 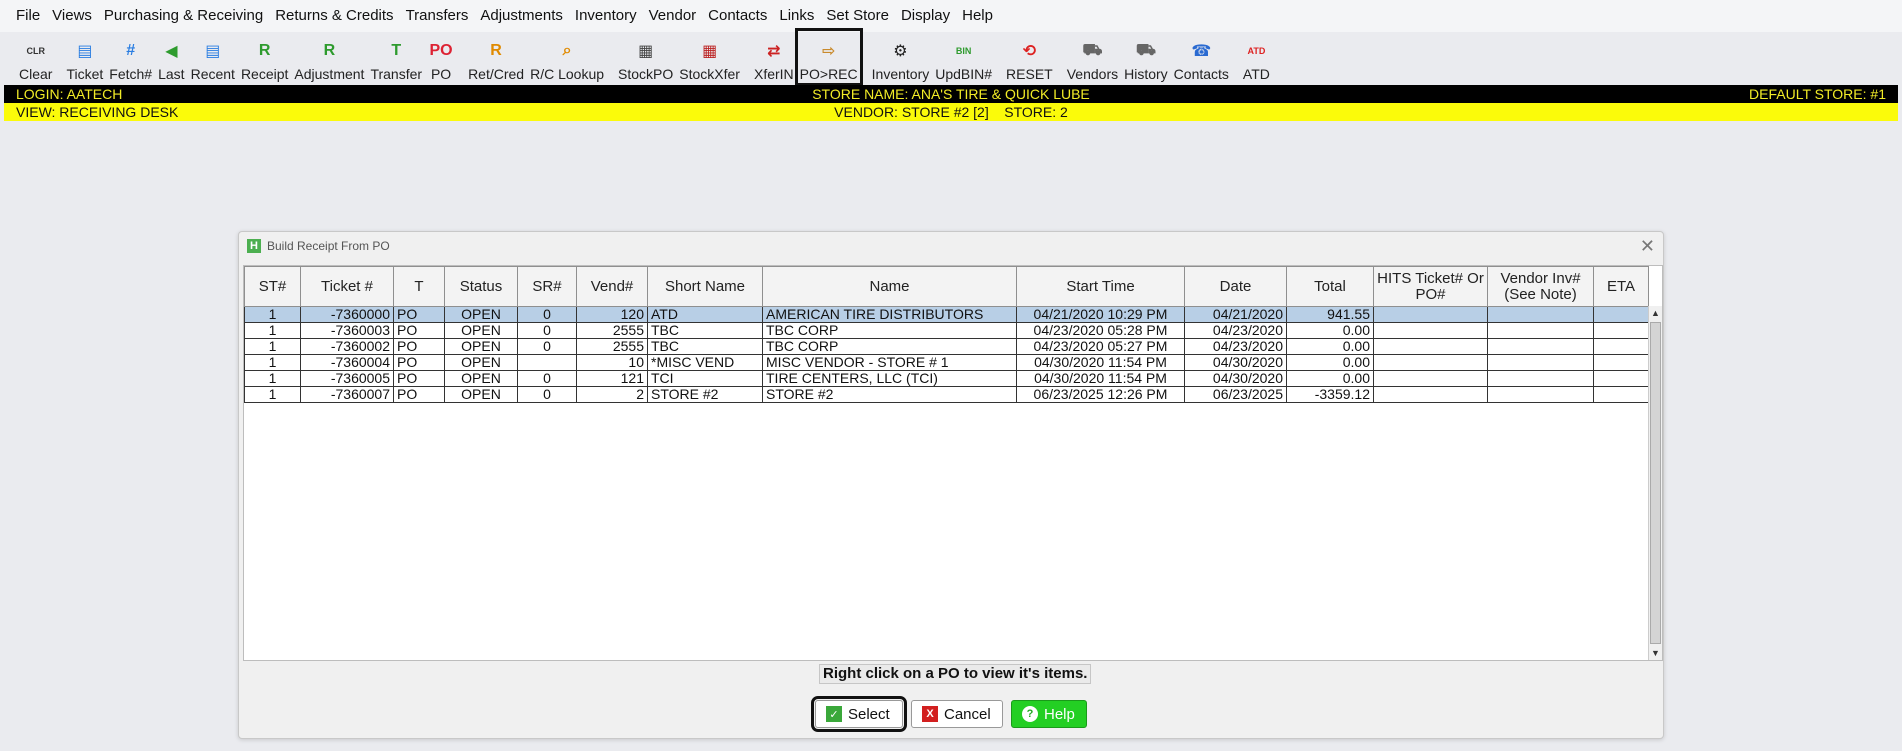 What do you see at coordinates (272, 314) in the screenshot?
I see `table-cell: 1` at bounding box center [272, 314].